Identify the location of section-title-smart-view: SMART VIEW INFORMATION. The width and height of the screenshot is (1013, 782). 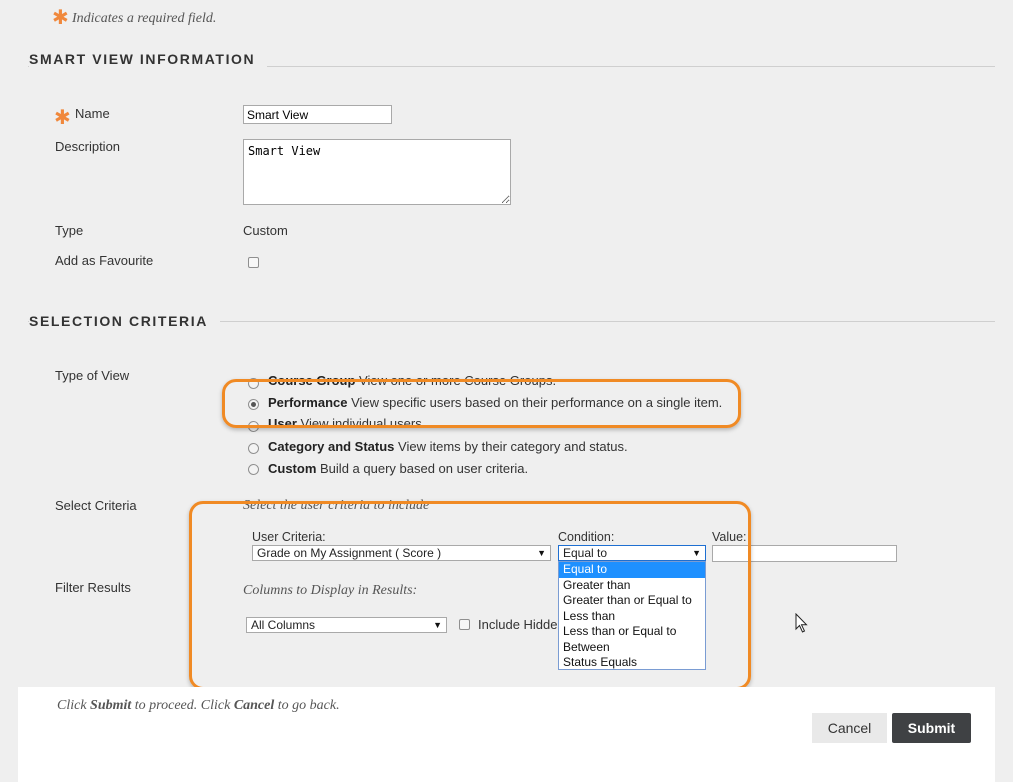
(148, 59).